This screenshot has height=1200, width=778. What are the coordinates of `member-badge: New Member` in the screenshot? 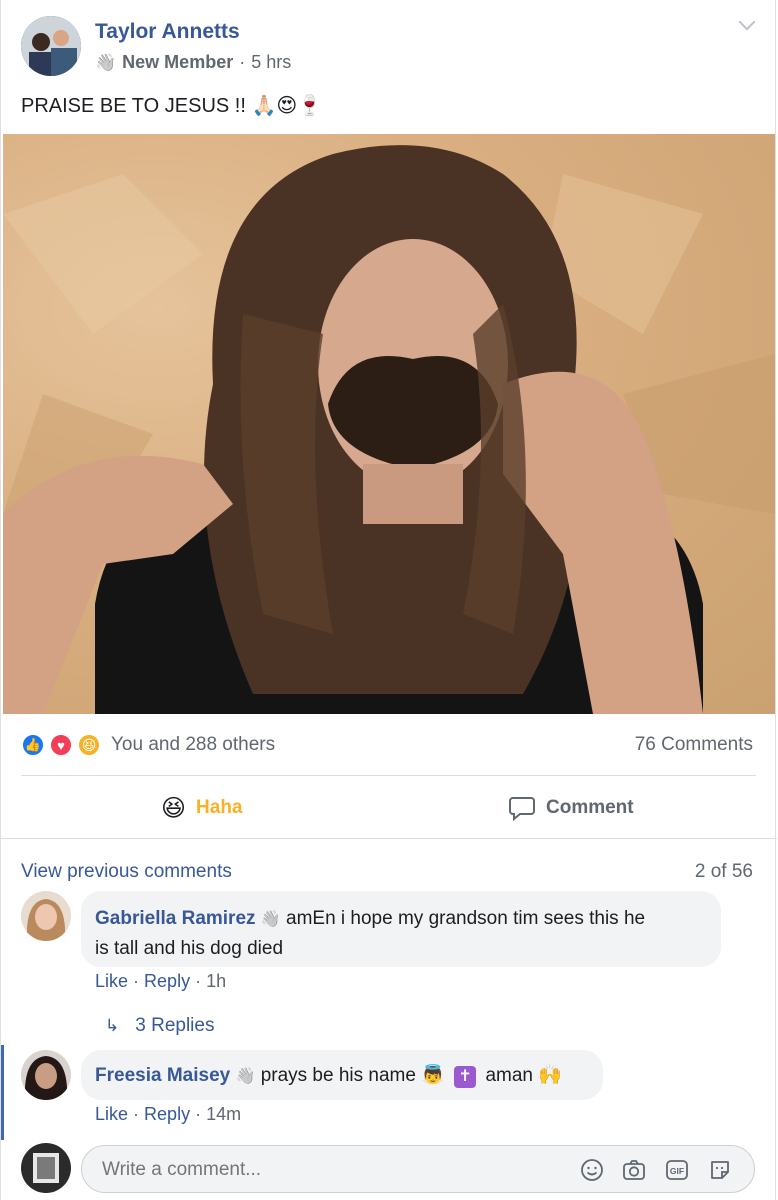 It's located at (177, 62).